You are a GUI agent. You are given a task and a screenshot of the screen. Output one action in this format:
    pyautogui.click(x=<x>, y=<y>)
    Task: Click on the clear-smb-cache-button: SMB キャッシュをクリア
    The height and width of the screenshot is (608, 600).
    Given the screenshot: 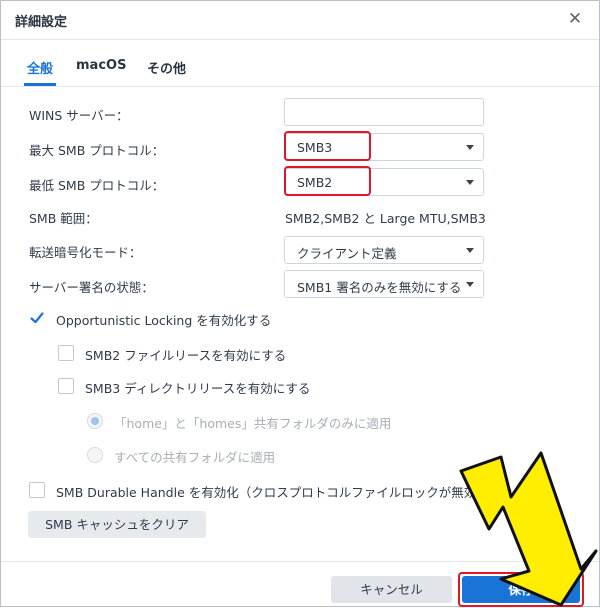 What is the action you would take?
    pyautogui.click(x=117, y=524)
    